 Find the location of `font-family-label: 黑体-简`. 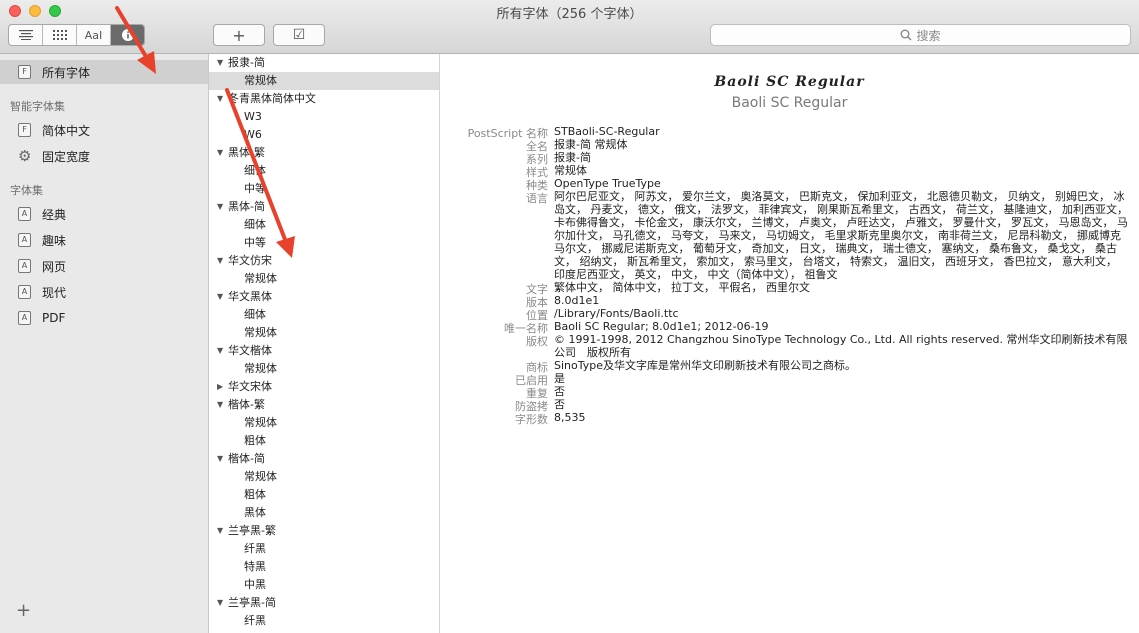

font-family-label: 黑体-简 is located at coordinates (246, 206).